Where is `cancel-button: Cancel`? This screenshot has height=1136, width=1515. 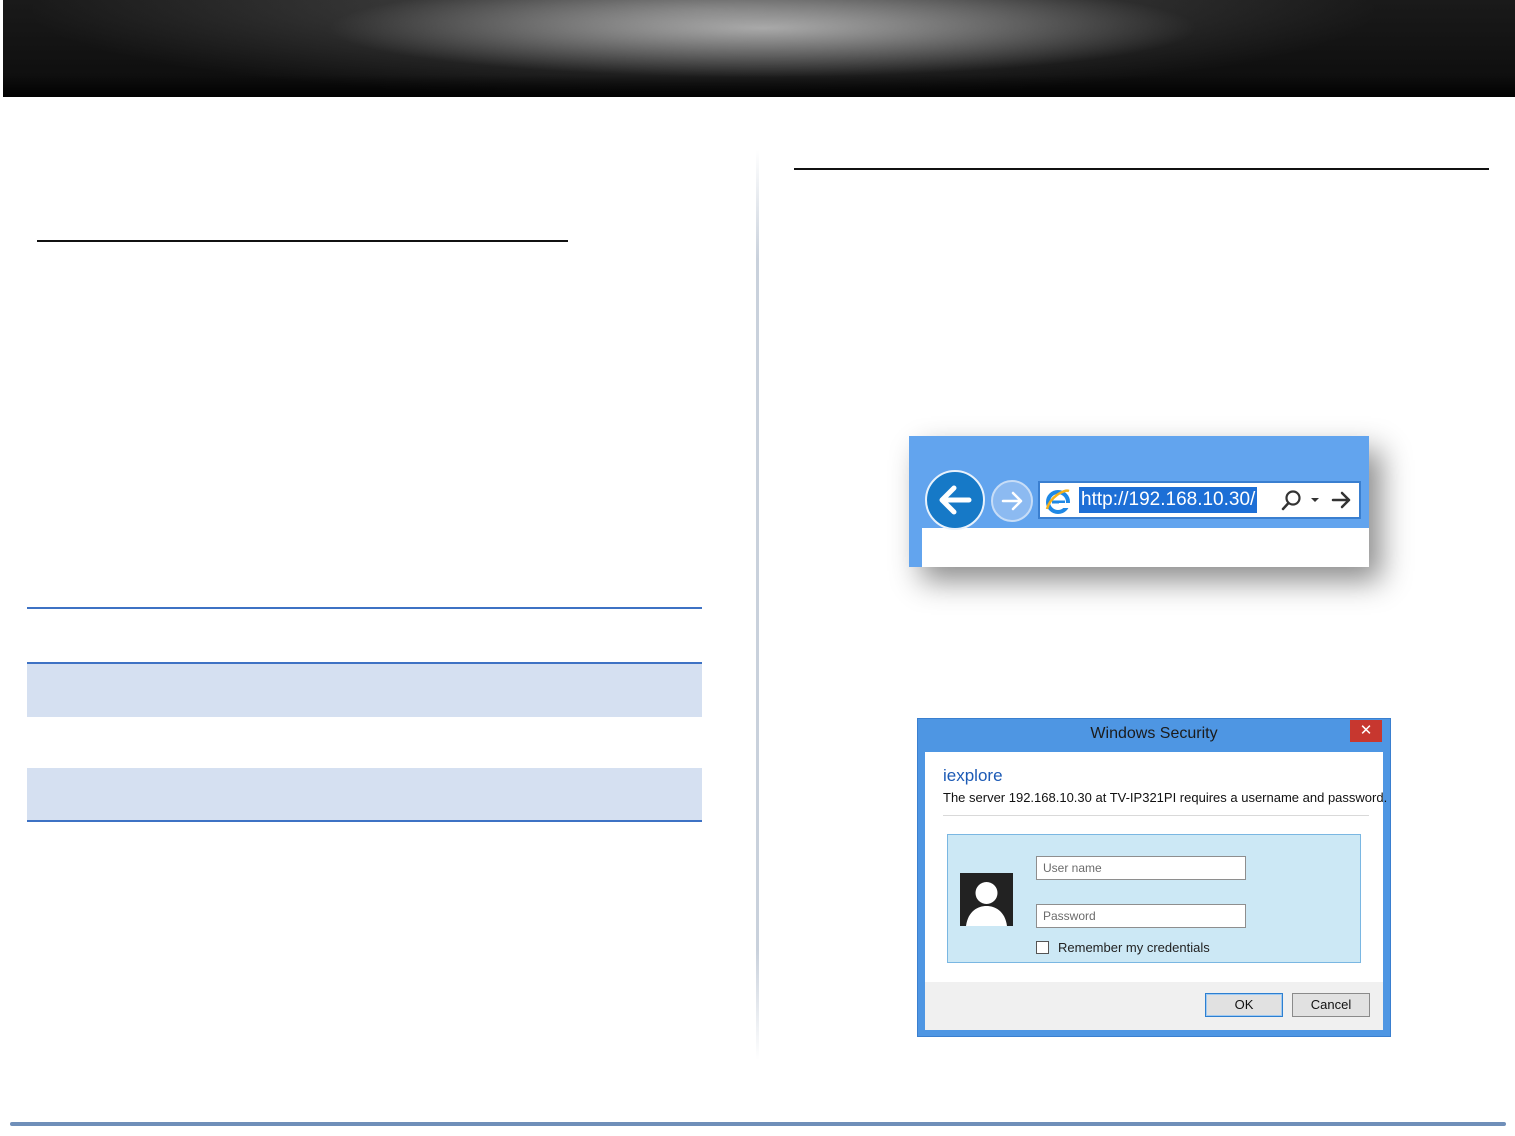
cancel-button: Cancel is located at coordinates (1331, 1005).